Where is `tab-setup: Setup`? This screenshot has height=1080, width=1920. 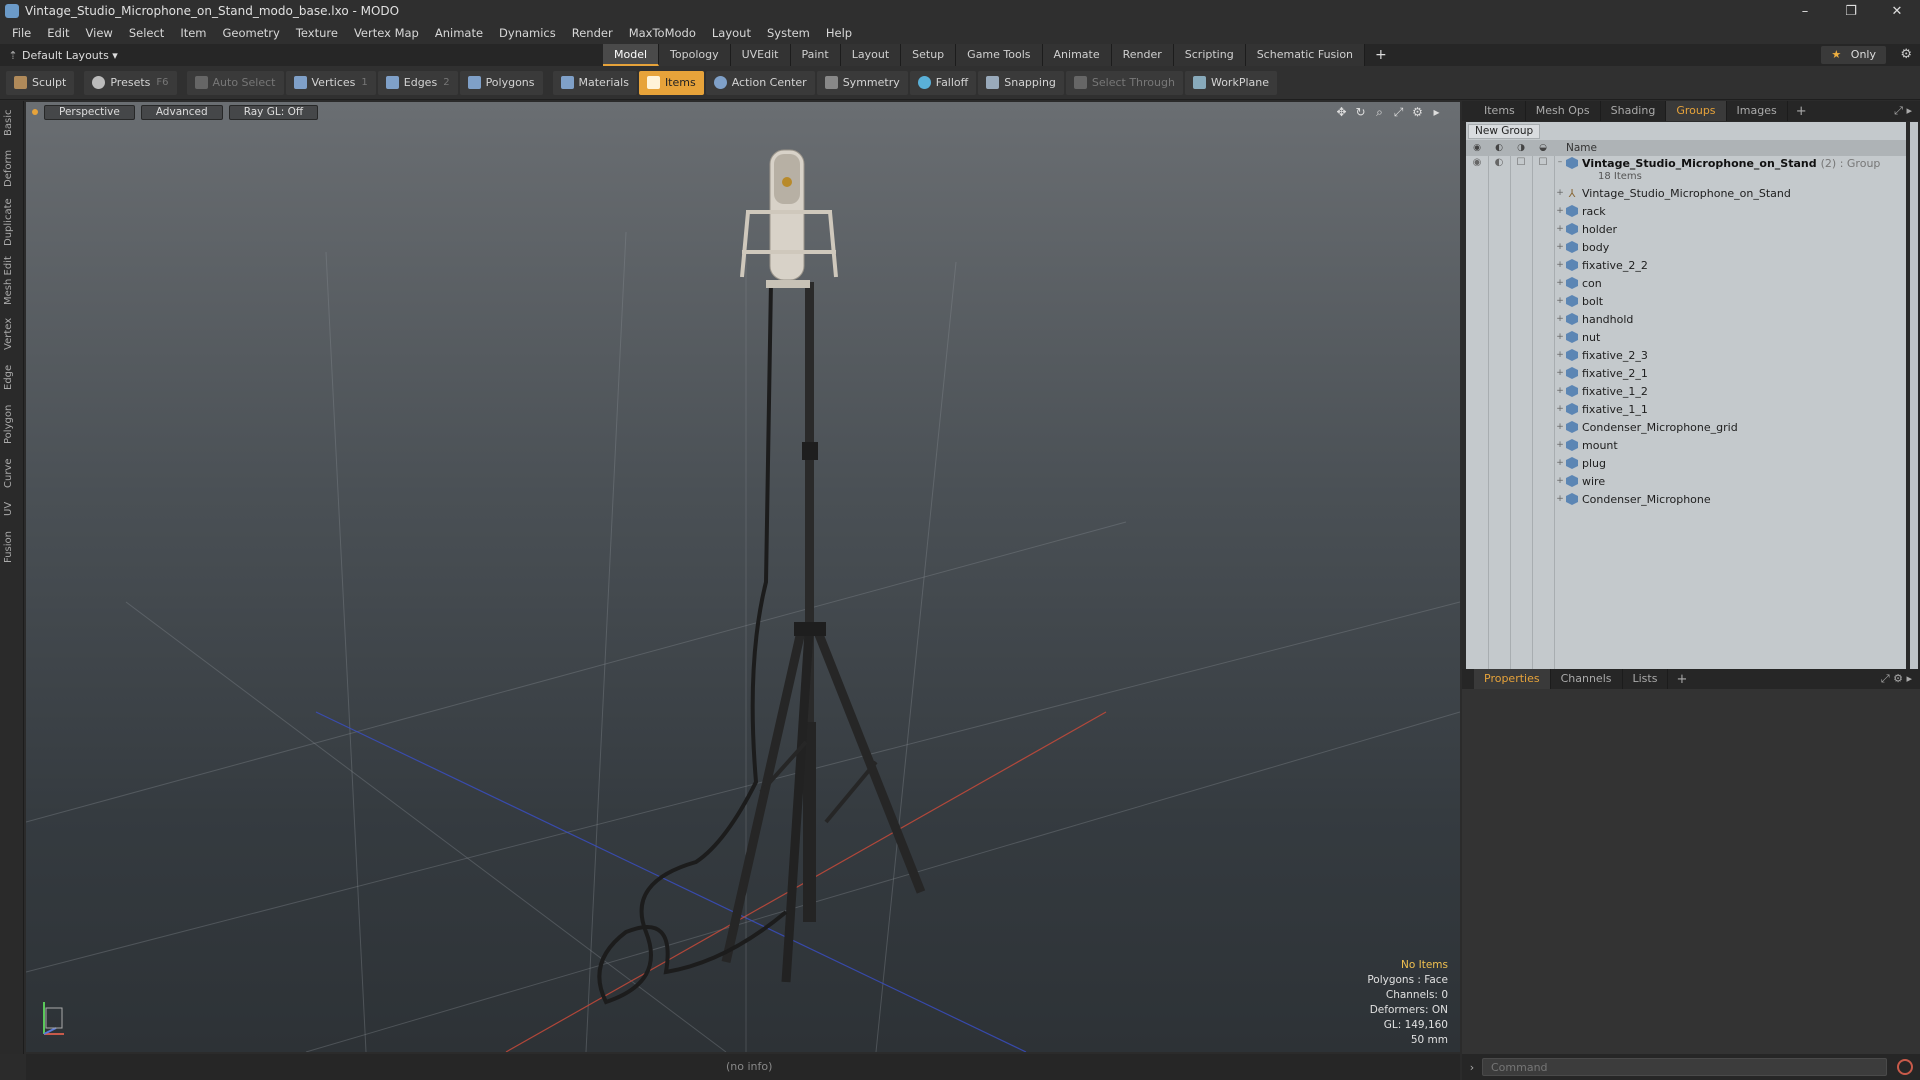
tab-setup: Setup is located at coordinates (929, 55).